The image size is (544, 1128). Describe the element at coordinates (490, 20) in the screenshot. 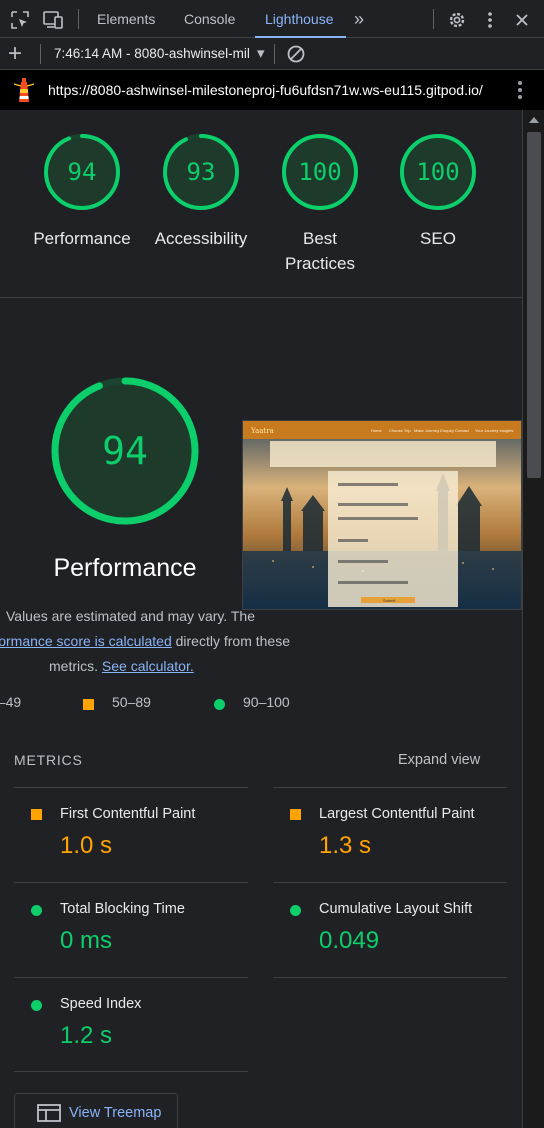

I see `kebab-menu-icon` at that location.